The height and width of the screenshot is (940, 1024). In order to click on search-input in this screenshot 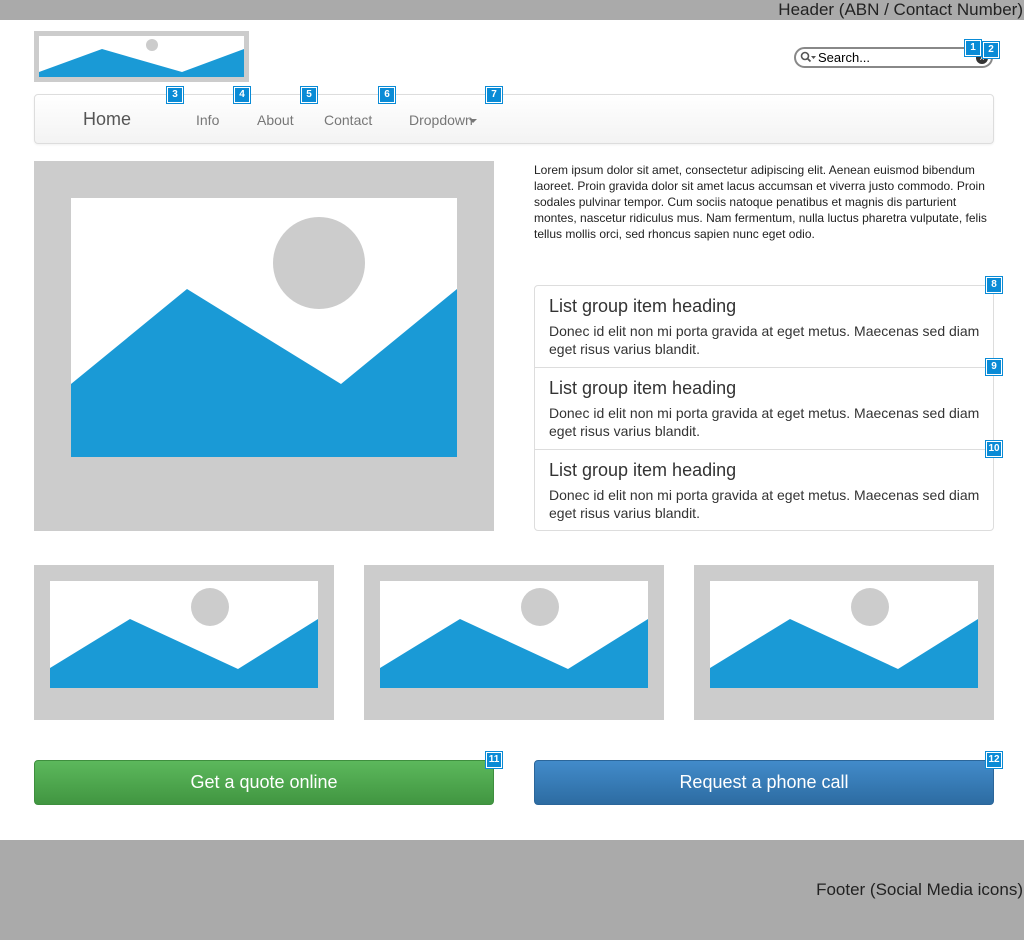, I will do `click(893, 57)`.